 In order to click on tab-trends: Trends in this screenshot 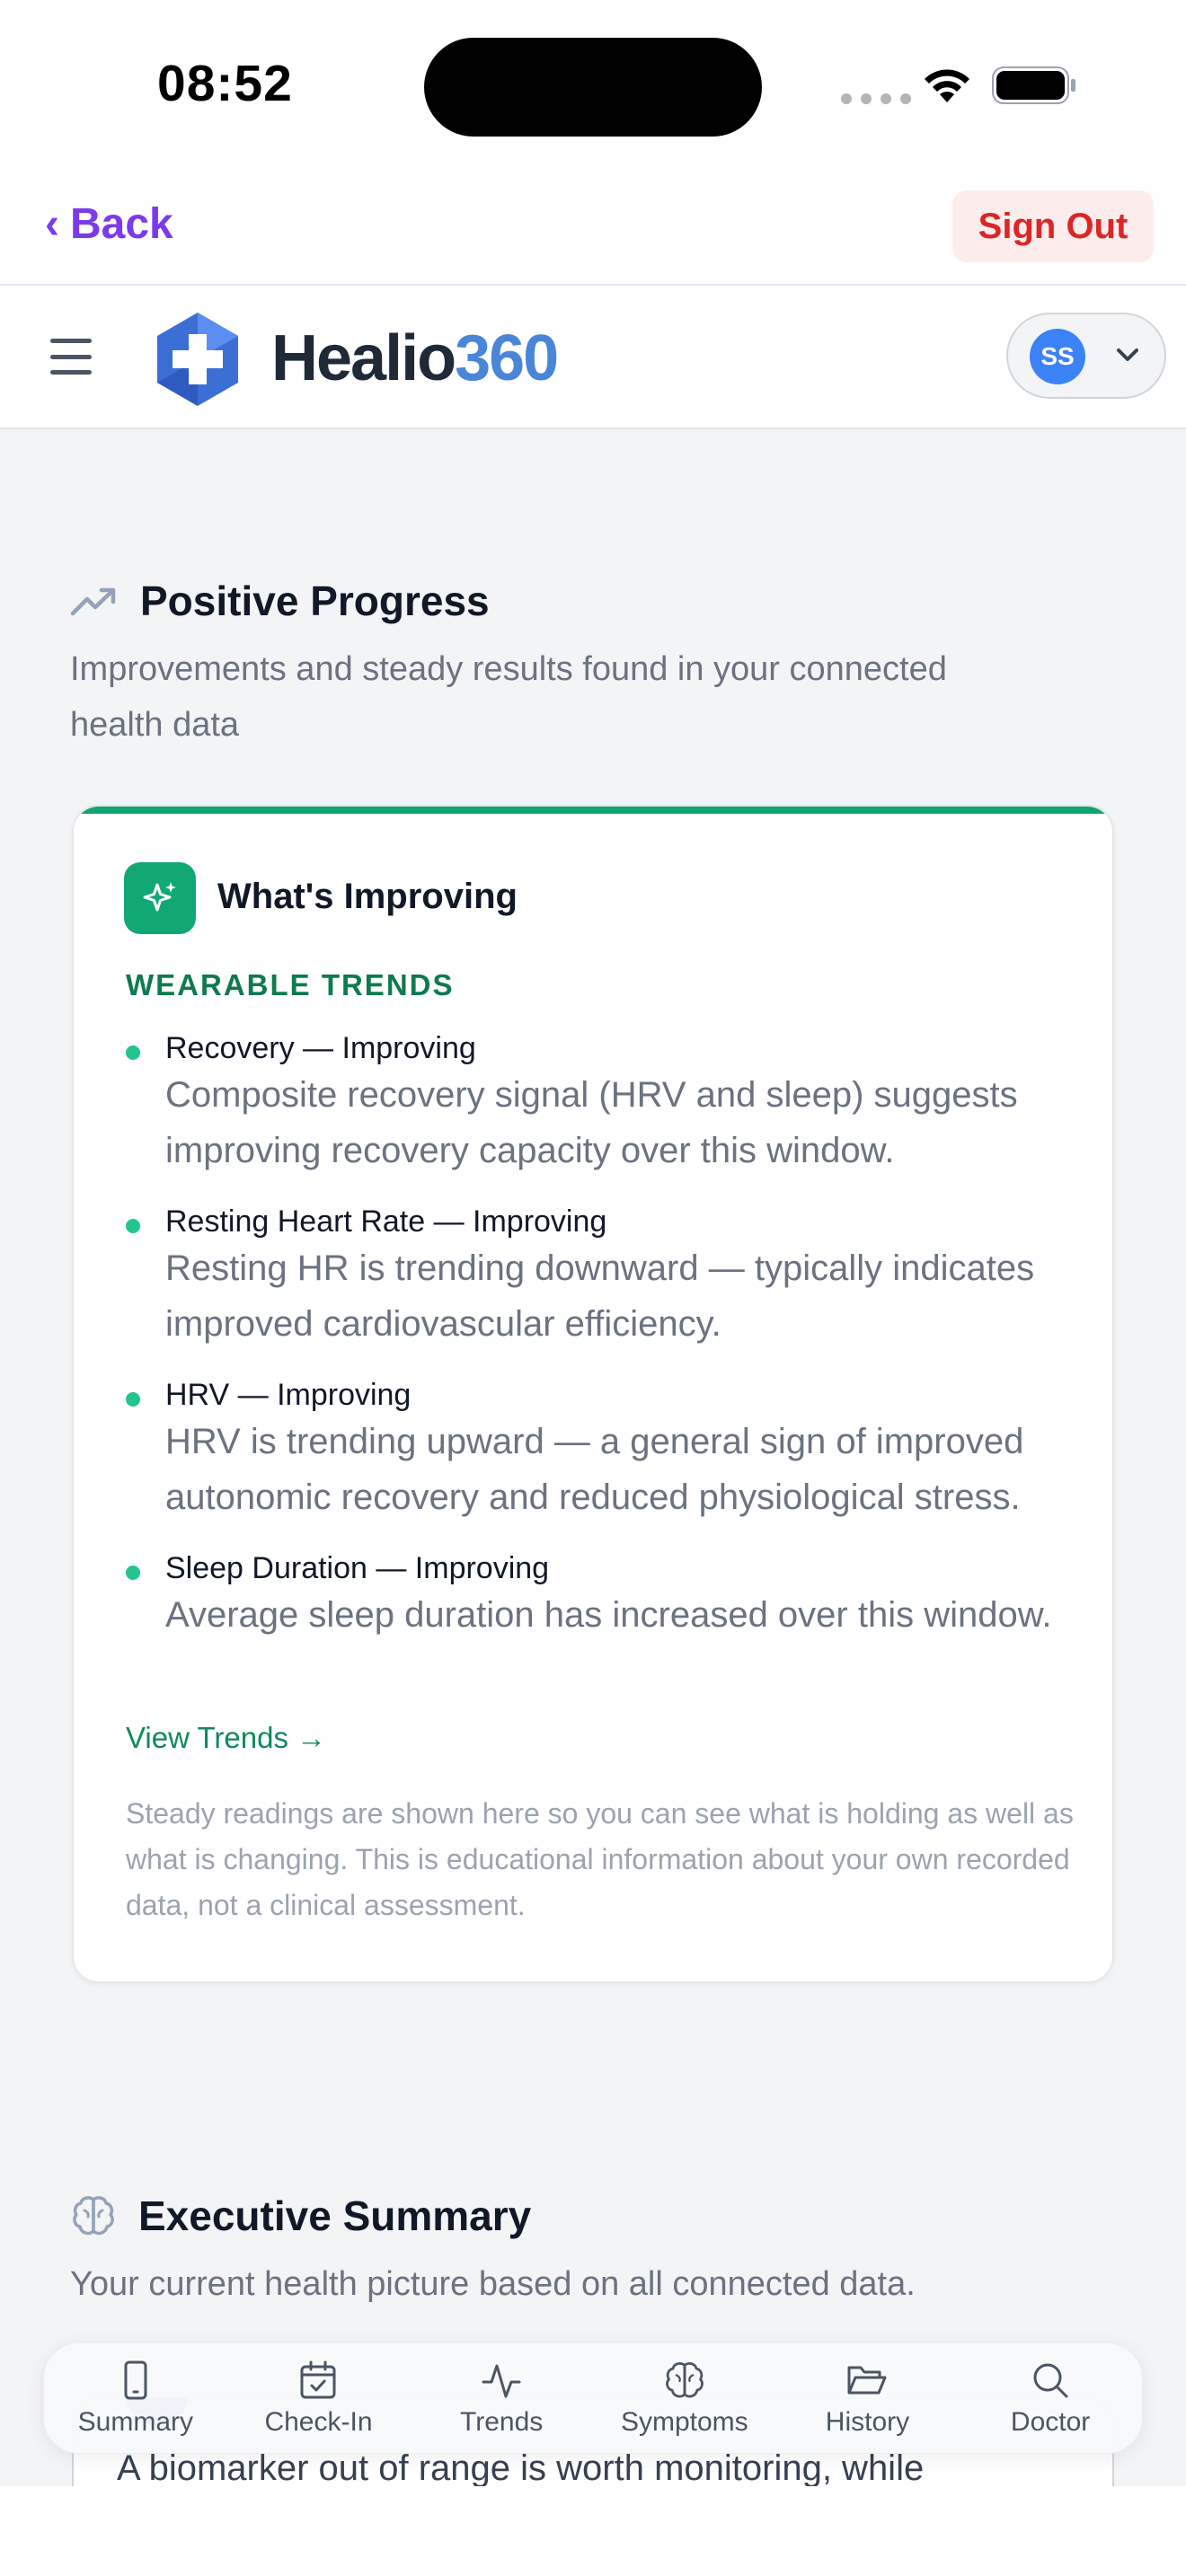, I will do `click(501, 2398)`.